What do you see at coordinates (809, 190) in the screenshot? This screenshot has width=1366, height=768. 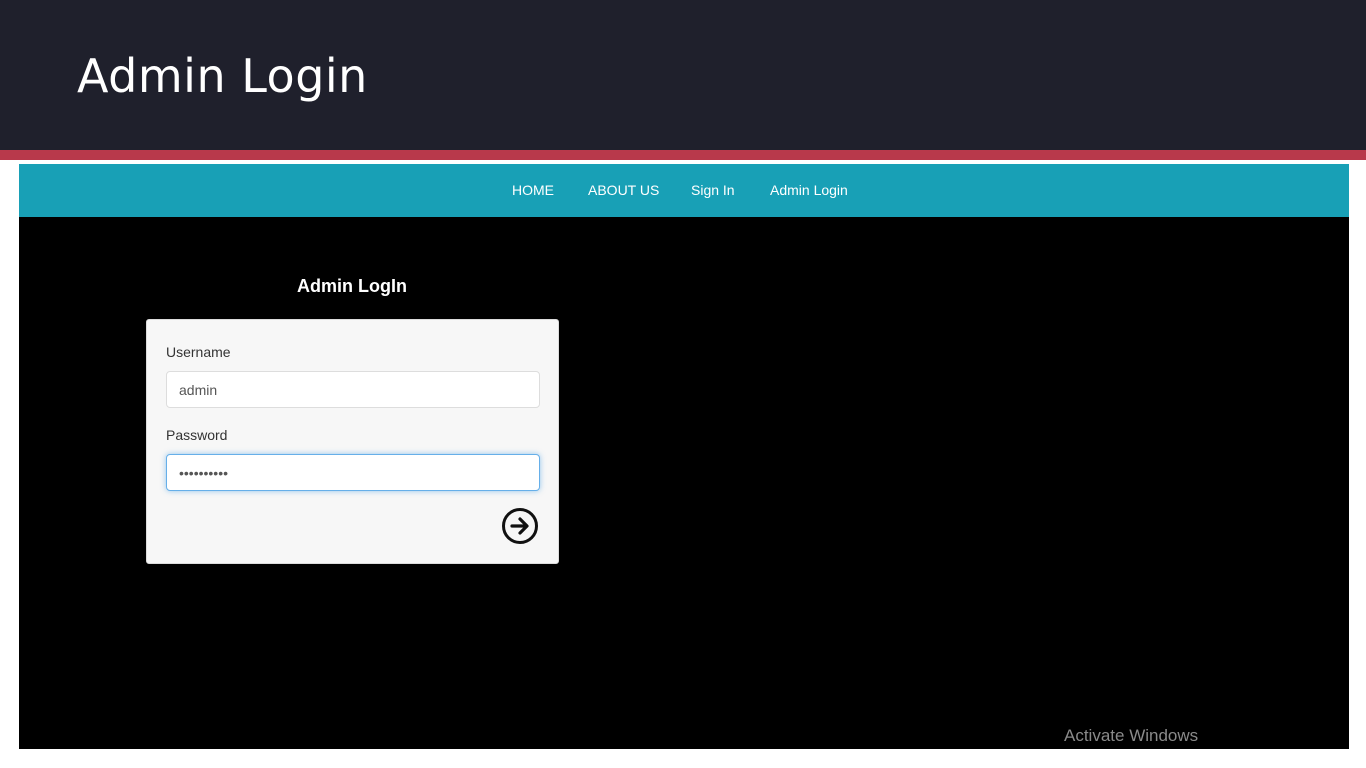 I see `nav-admin-login-link: Admin Login` at bounding box center [809, 190].